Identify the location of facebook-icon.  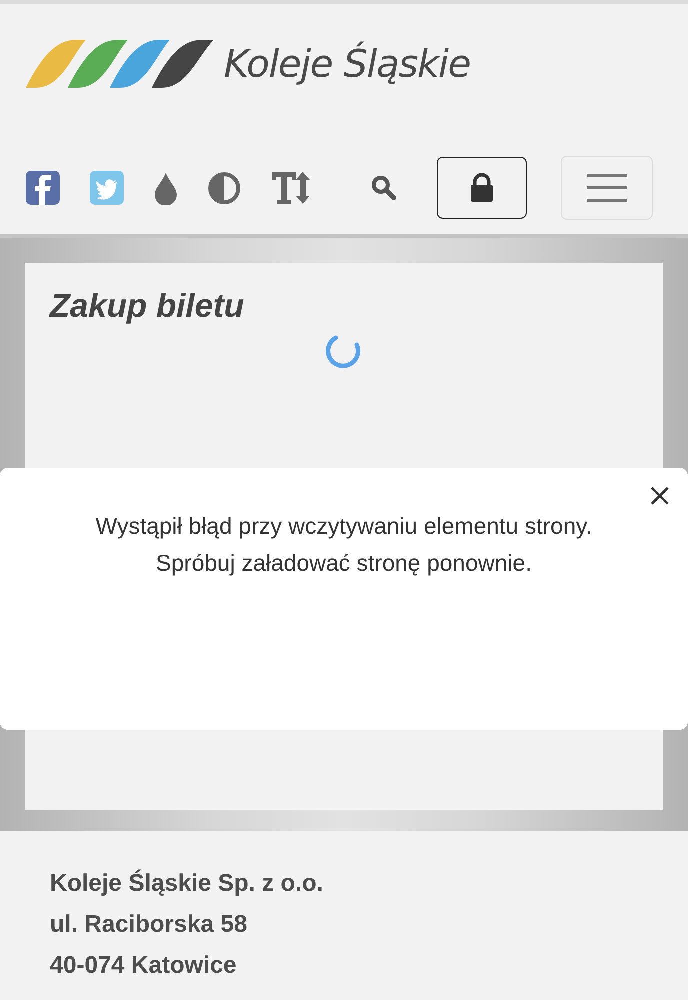
(43, 188).